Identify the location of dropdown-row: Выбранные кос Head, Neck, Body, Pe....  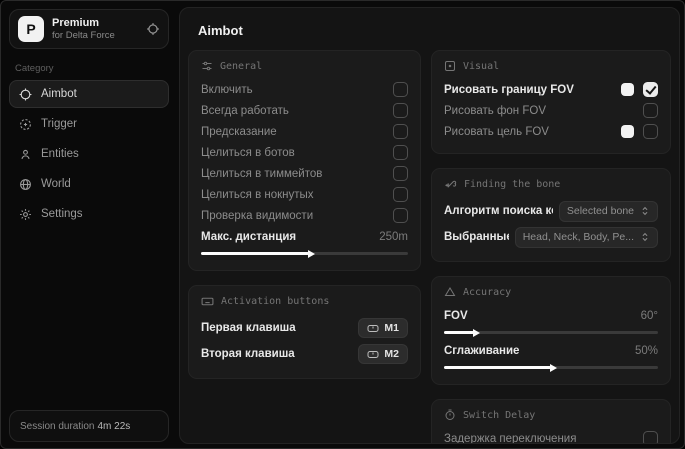
(551, 237).